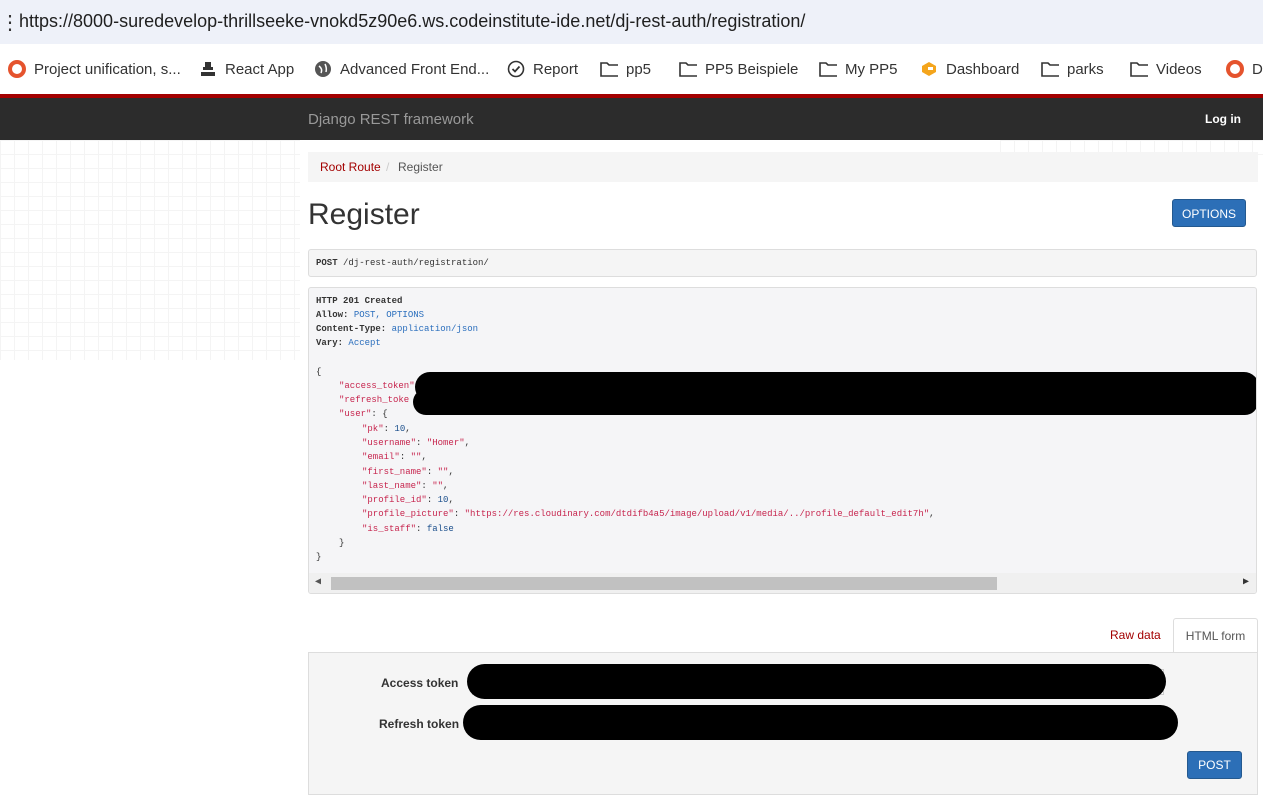 The image size is (1263, 803). I want to click on json-field: "username": "Homer",, so click(416, 443).